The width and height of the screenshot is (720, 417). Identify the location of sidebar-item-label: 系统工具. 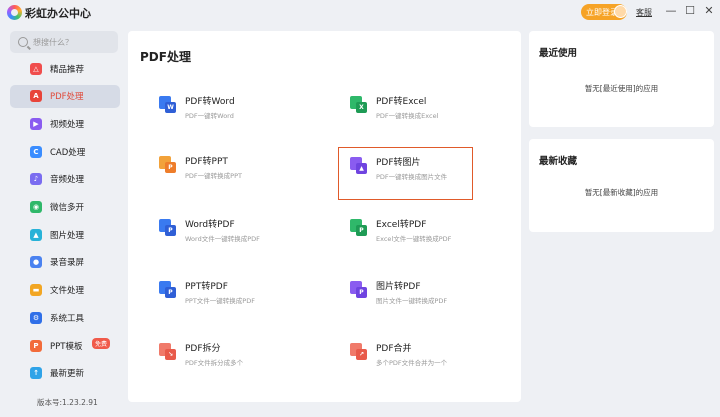
(67, 318).